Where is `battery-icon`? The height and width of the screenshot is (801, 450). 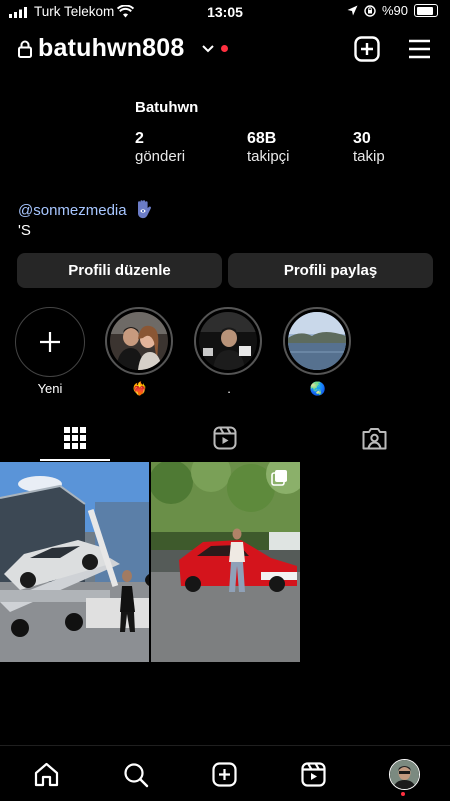
battery-icon is located at coordinates (426, 10).